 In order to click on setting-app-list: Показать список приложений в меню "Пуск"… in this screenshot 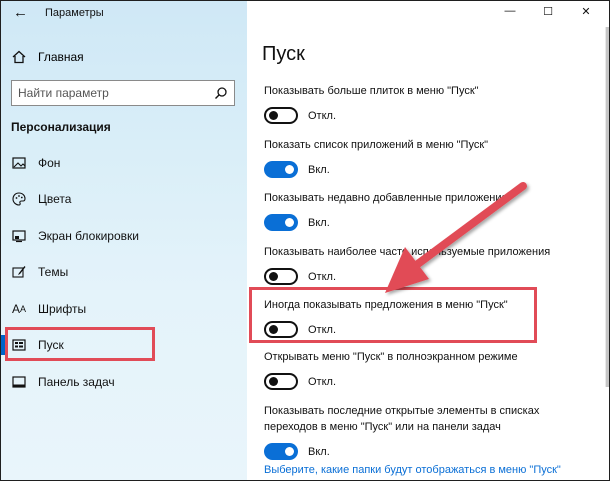, I will do `click(376, 157)`.